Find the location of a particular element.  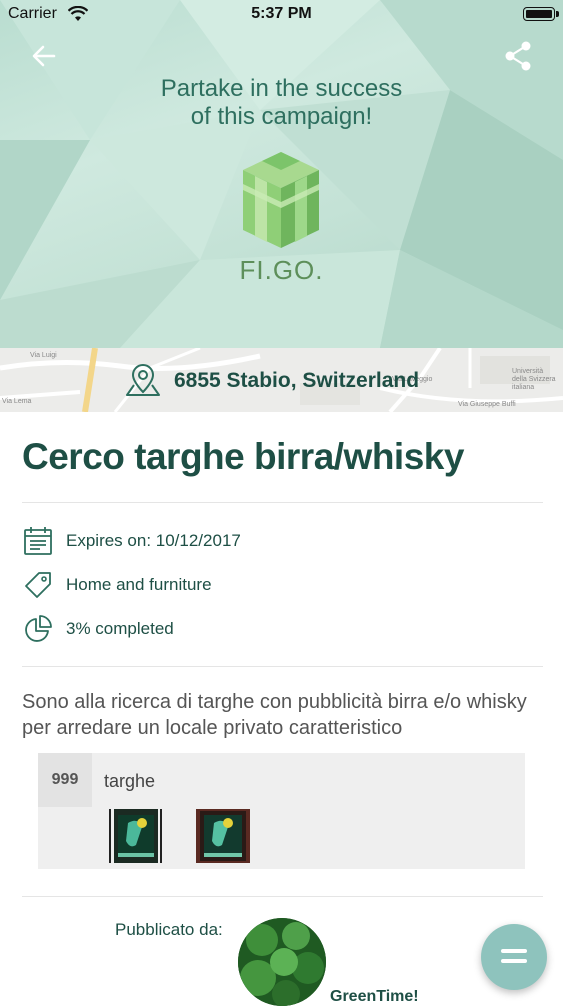

requested-item: 999 targhe is located at coordinates (281, 811).